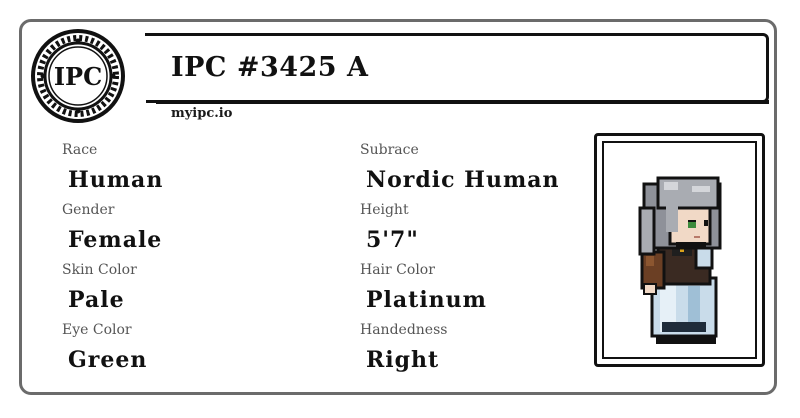 The image size is (800, 418). I want to click on gender-label: Gender, so click(88, 210).